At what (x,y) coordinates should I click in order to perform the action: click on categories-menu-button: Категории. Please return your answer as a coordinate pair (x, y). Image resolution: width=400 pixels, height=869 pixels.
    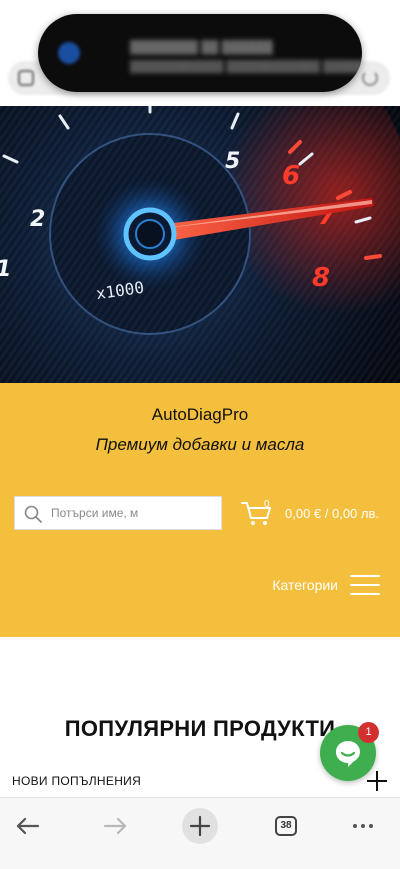
    Looking at the image, I should click on (326, 585).